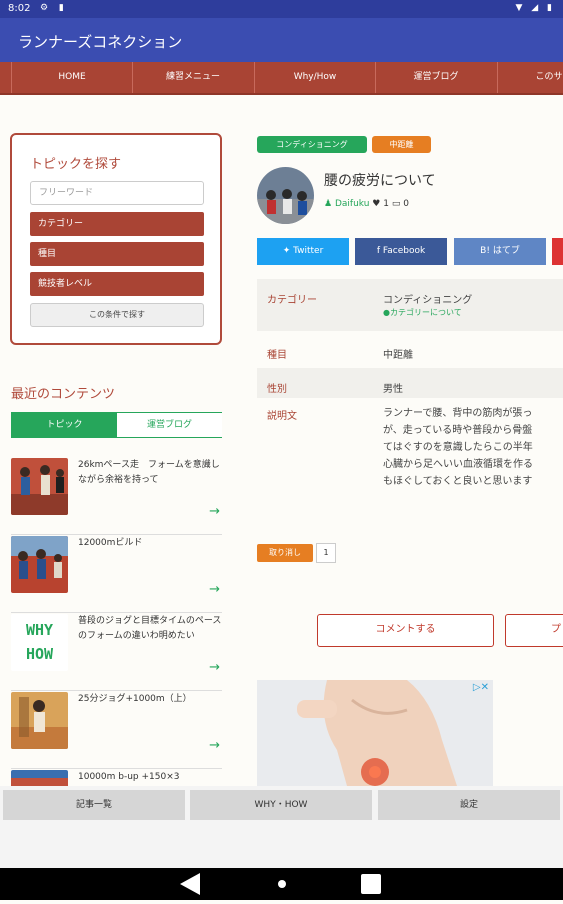 This screenshot has width=563, height=904. What do you see at coordinates (19, 8) in the screenshot?
I see `status-time: 8:02` at bounding box center [19, 8].